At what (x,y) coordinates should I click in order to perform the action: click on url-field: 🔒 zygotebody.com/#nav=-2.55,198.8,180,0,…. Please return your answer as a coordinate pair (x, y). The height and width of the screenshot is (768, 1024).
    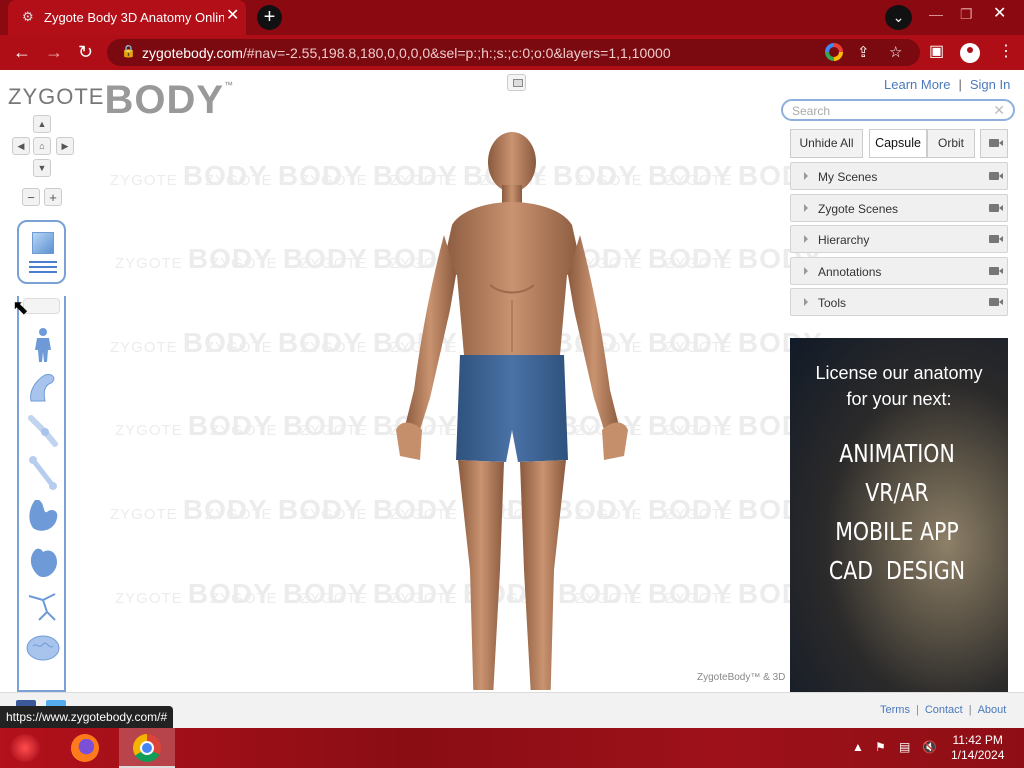
    Looking at the image, I should click on (513, 52).